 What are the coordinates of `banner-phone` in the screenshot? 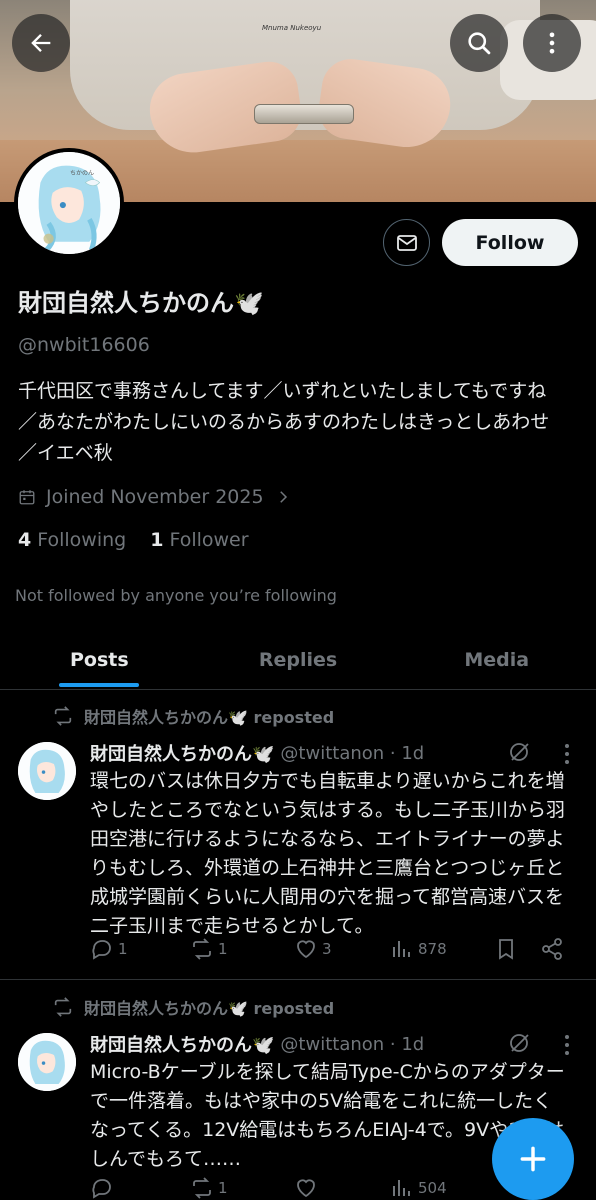 It's located at (304, 114).